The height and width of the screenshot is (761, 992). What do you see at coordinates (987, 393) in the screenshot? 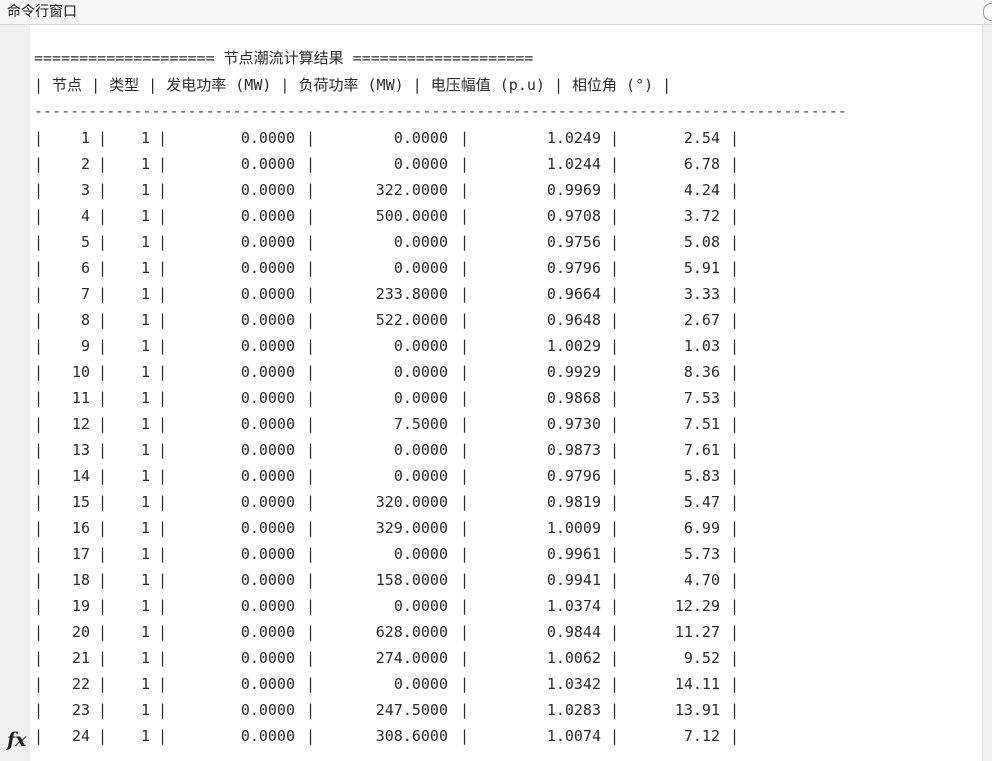
I see `scrollbar` at bounding box center [987, 393].